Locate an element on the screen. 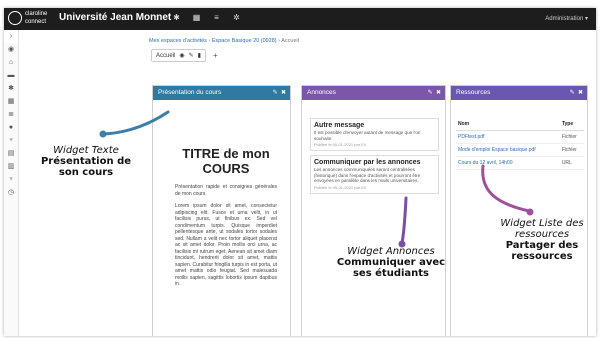  connector-annonces is located at coordinates (404, 220).